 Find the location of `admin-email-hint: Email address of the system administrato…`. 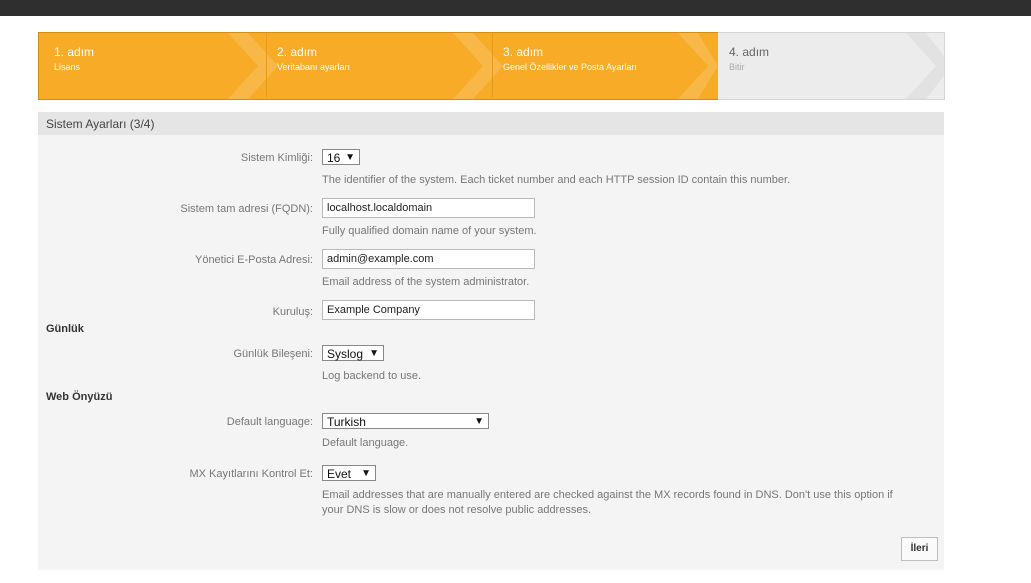

admin-email-hint: Email address of the system administrato… is located at coordinates (426, 282).